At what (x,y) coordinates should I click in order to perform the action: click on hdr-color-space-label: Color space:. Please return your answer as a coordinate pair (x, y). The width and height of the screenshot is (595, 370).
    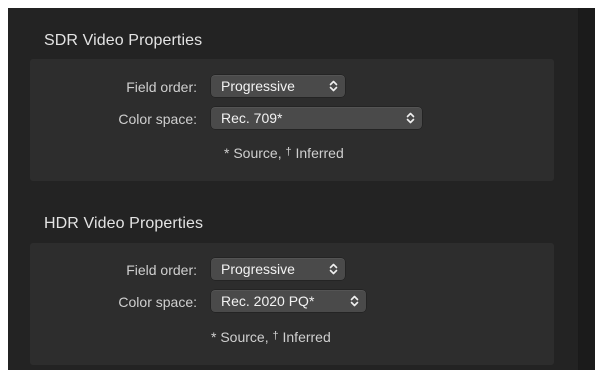
    Looking at the image, I should click on (157, 302).